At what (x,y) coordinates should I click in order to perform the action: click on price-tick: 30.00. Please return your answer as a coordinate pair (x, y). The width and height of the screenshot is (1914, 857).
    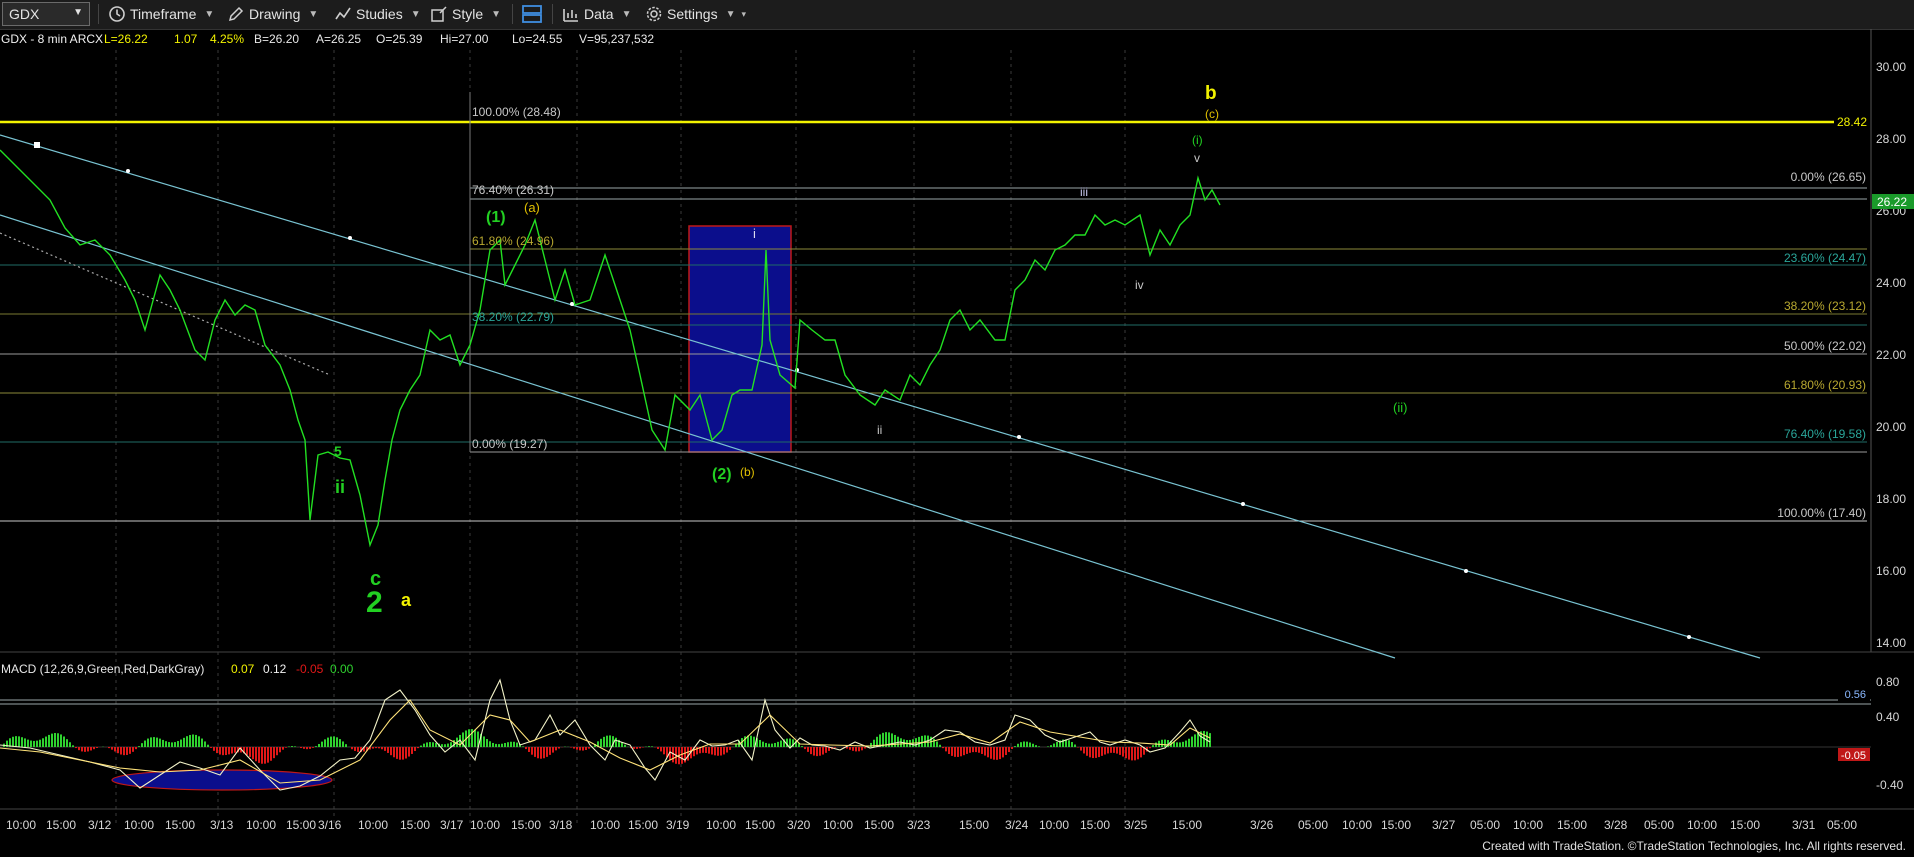
    Looking at the image, I should click on (1891, 67).